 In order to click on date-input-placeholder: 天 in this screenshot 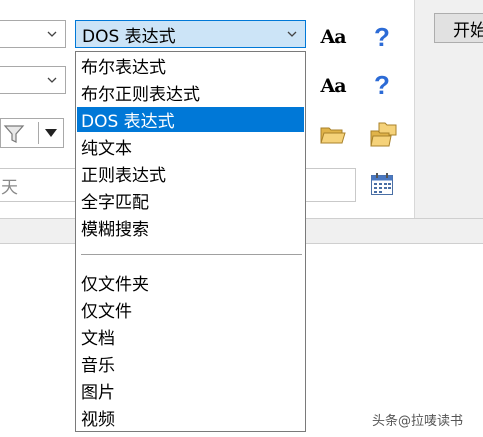, I will do `click(9, 187)`.